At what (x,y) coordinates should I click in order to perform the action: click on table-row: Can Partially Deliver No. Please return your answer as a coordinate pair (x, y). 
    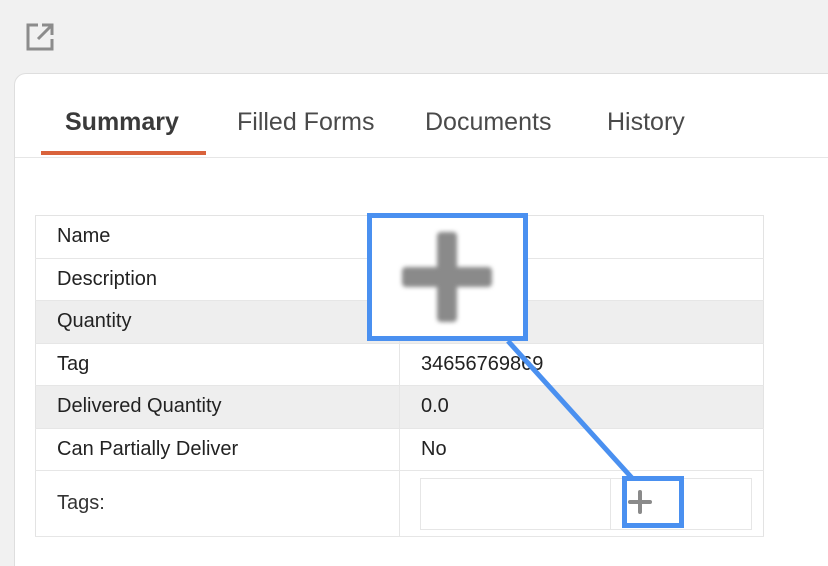
    Looking at the image, I should click on (399, 449).